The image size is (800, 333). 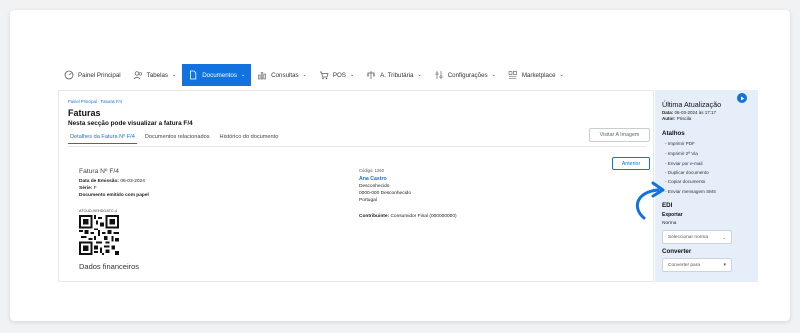 I want to click on issue-date-label: Data de Emissão:, so click(x=99, y=181).